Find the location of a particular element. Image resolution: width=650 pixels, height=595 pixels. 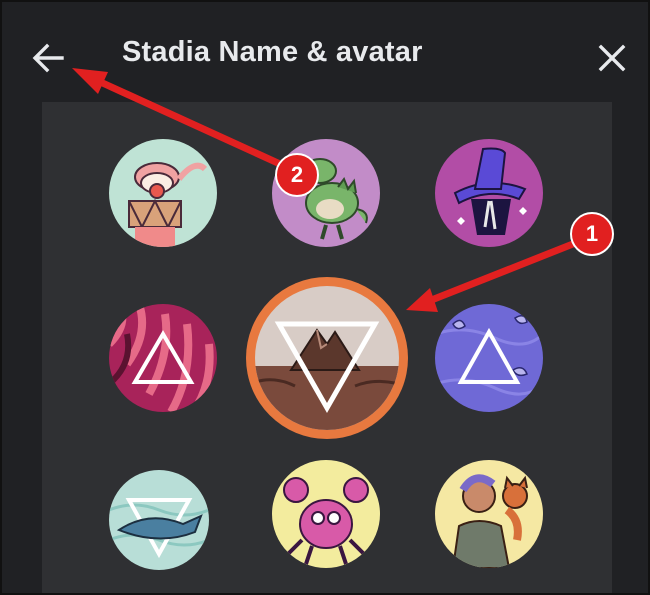

arrow-left-icon is located at coordinates (48, 58).